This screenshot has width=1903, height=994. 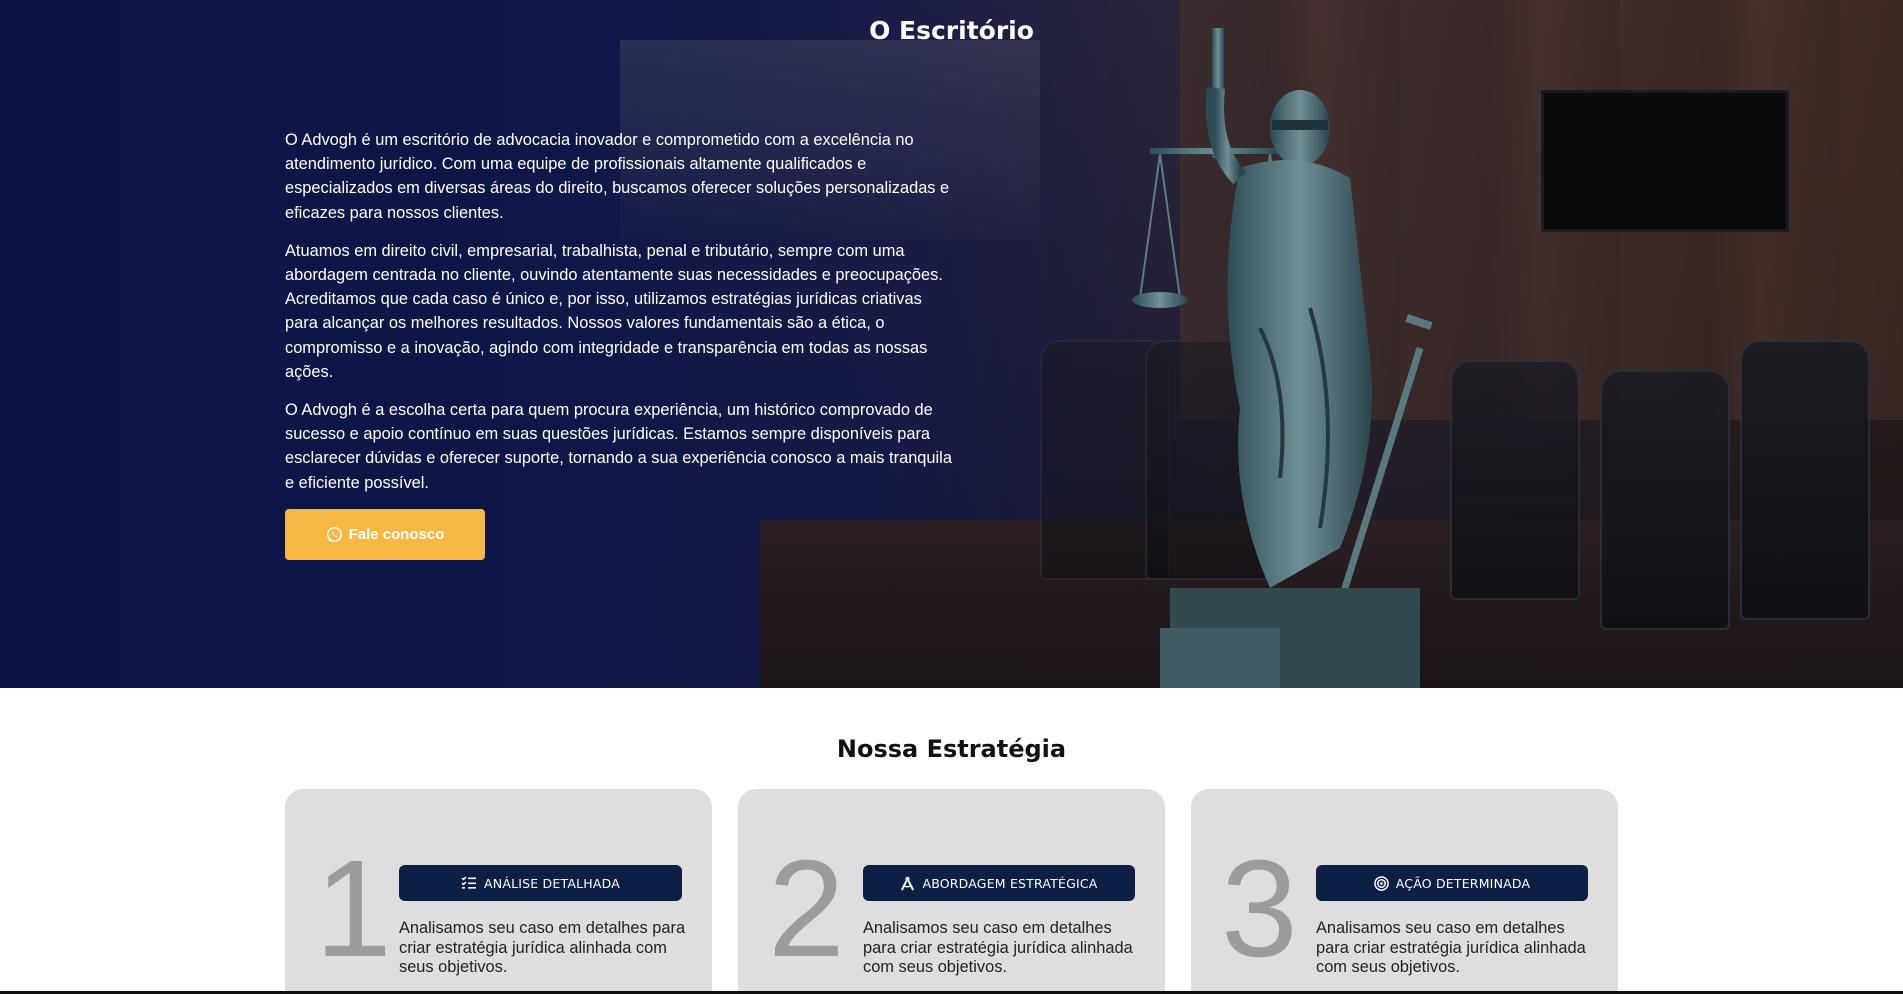 I want to click on card-badge: ABORDAGEM ESTRATÉGICA, so click(x=999, y=883).